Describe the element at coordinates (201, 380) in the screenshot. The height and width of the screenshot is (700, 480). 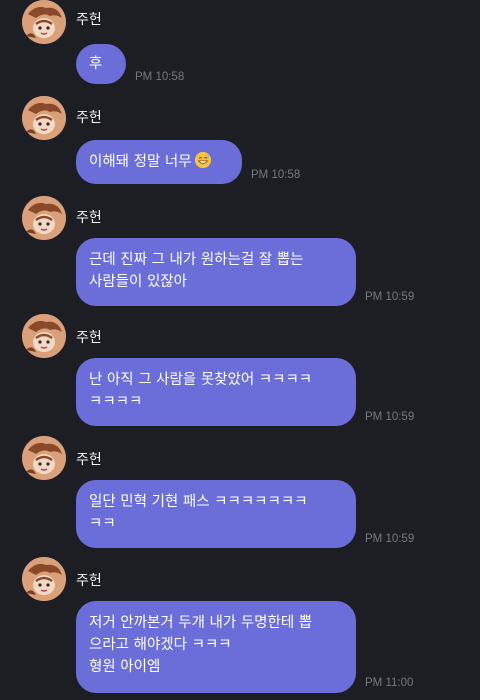
I see `message-text-line: 난 아직 그 사람을 못찾았어 ㅋㅋㅋㅋ` at that location.